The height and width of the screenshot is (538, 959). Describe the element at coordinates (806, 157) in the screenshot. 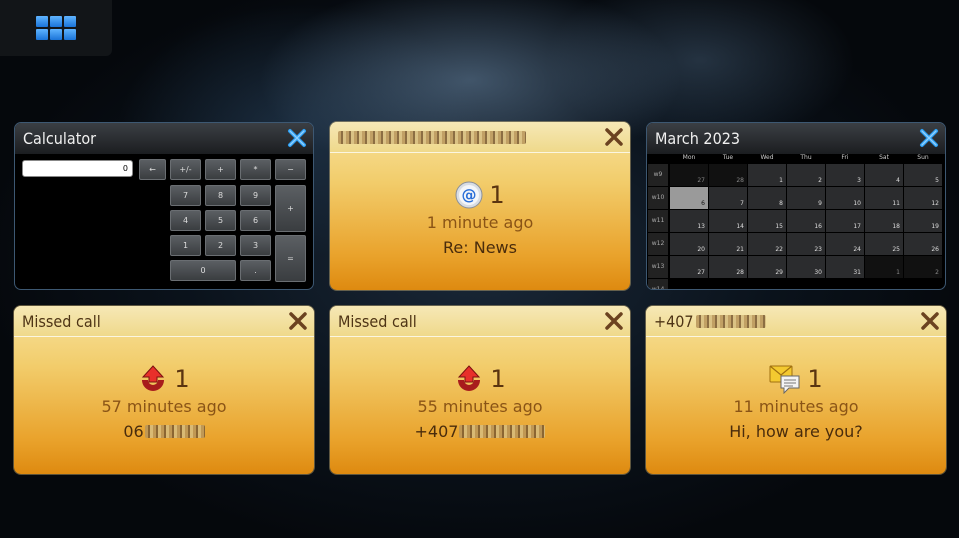

I see `calendar-day-header: Thu` at that location.